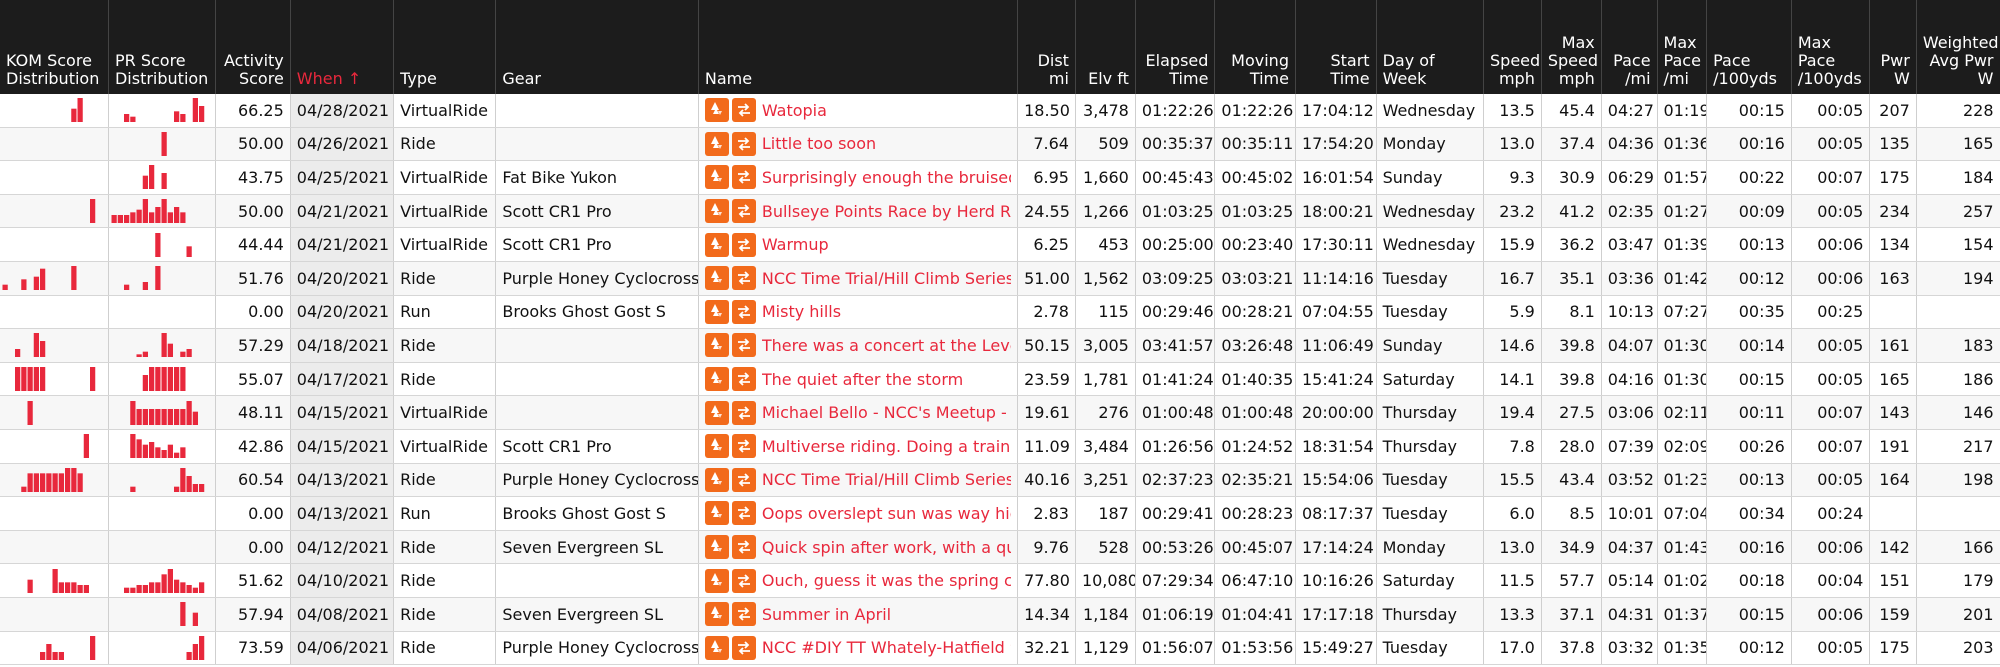 This screenshot has width=2000, height=667. Describe the element at coordinates (1336, 47) in the screenshot. I see `col-start-time: Start Time` at that location.